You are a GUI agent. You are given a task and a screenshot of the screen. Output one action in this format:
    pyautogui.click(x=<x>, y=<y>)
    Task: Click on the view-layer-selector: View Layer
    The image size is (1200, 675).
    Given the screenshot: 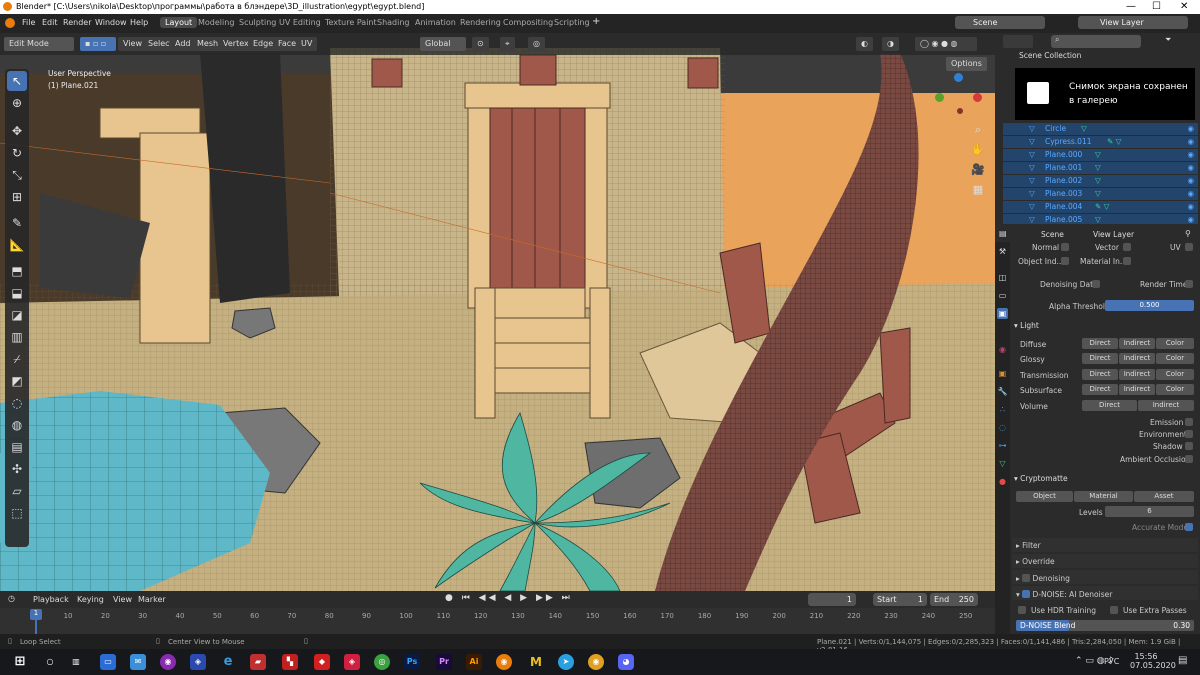 What is the action you would take?
    pyautogui.click(x=1133, y=22)
    